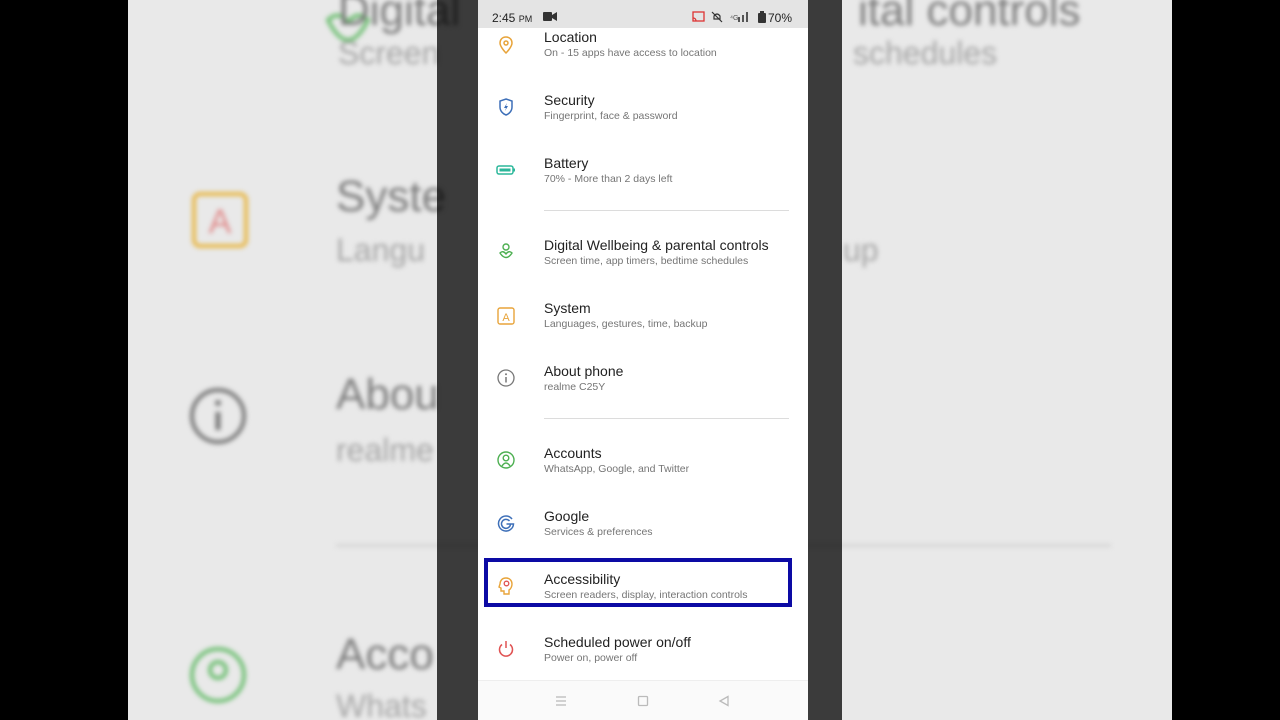 Image resolution: width=1280 pixels, height=720 pixels. I want to click on background-dim-right, so click(825, 360).